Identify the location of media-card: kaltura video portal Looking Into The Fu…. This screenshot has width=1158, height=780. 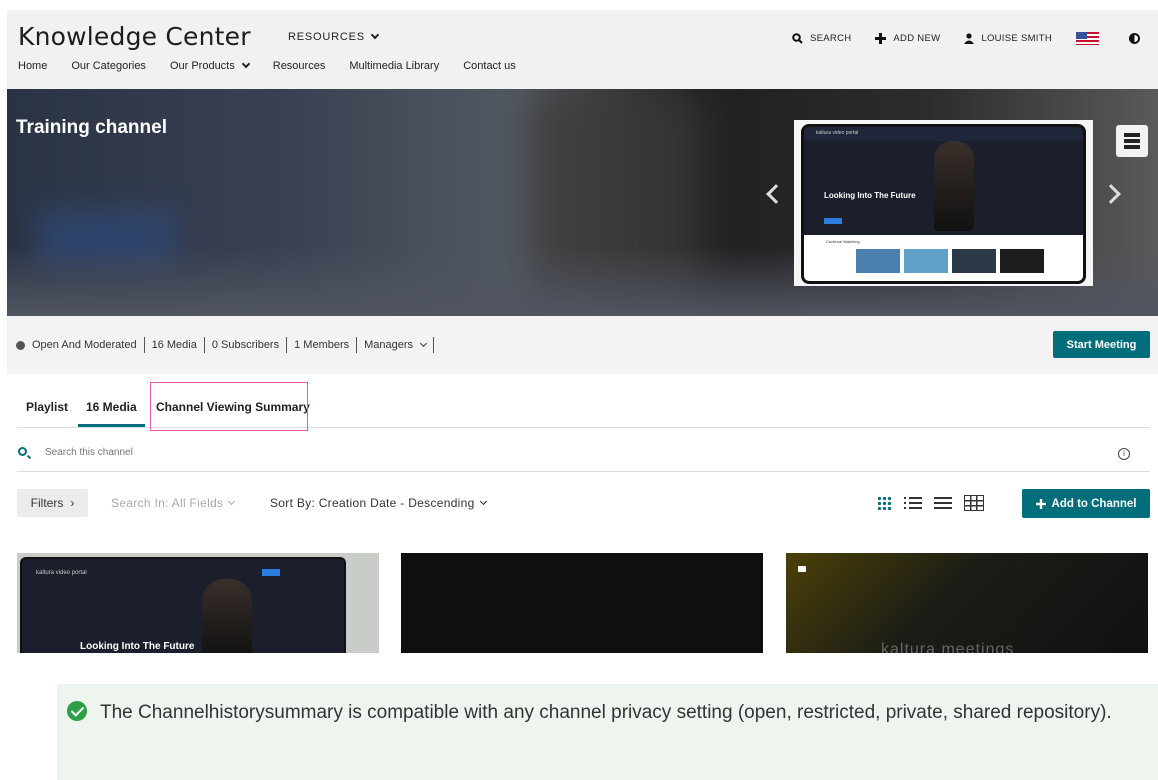
(198, 603).